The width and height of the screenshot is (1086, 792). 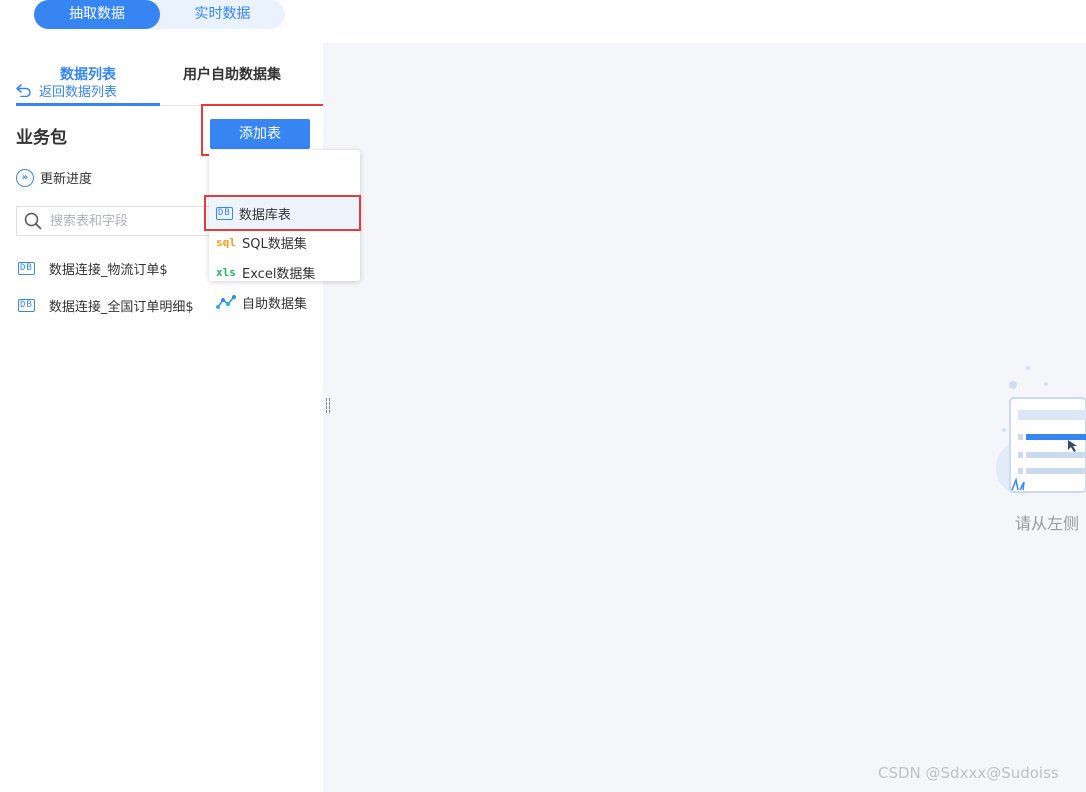 I want to click on menu-item-database-table: DB 数据库表, so click(x=284, y=213).